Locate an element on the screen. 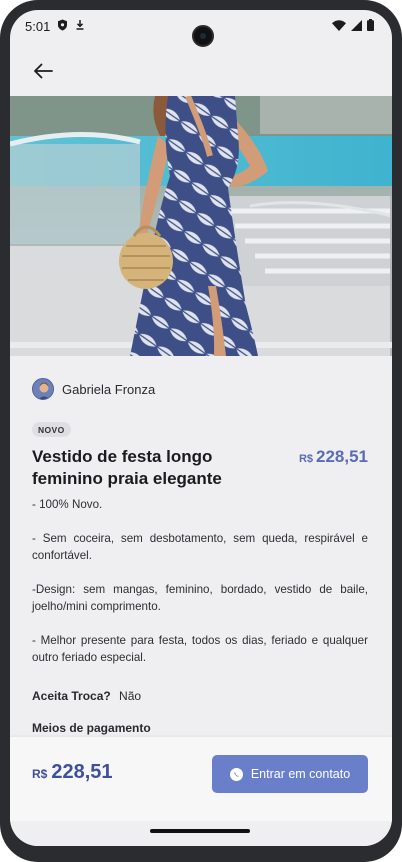  bottom-price-currency: R$ is located at coordinates (40, 774).